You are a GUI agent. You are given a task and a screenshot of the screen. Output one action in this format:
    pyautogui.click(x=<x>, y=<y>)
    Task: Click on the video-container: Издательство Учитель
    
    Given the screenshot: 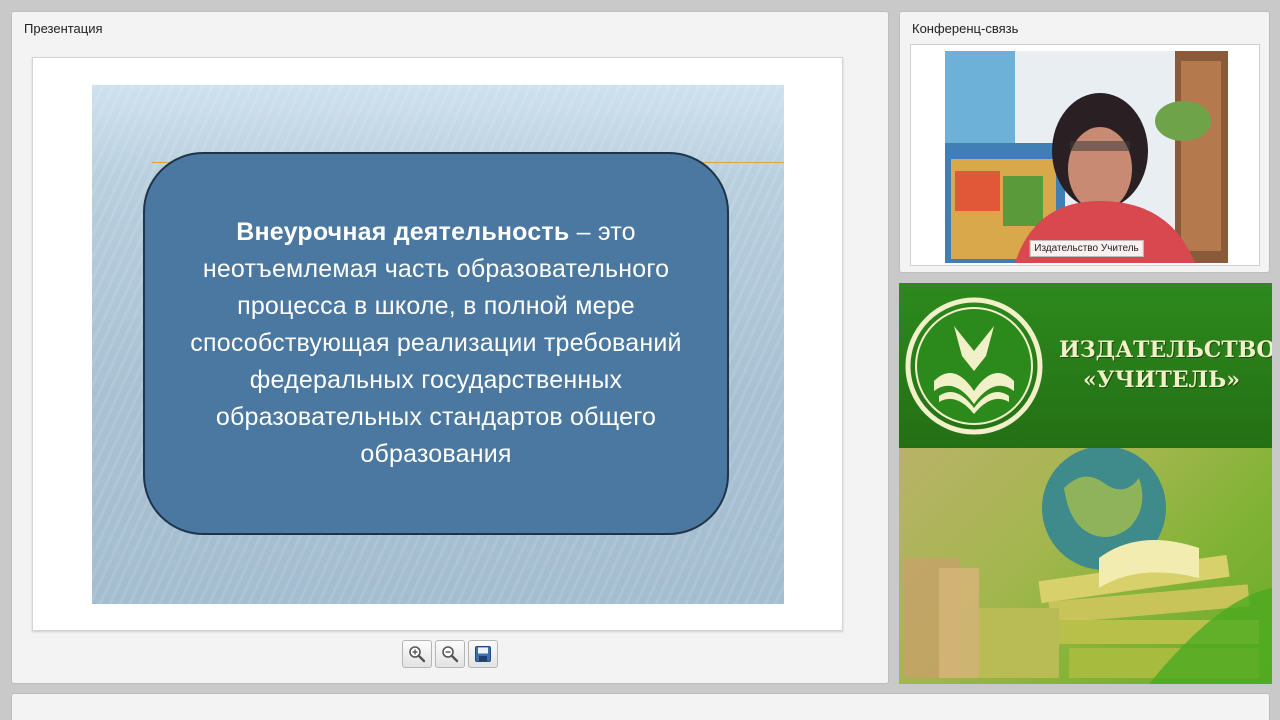 What is the action you would take?
    pyautogui.click(x=1085, y=155)
    